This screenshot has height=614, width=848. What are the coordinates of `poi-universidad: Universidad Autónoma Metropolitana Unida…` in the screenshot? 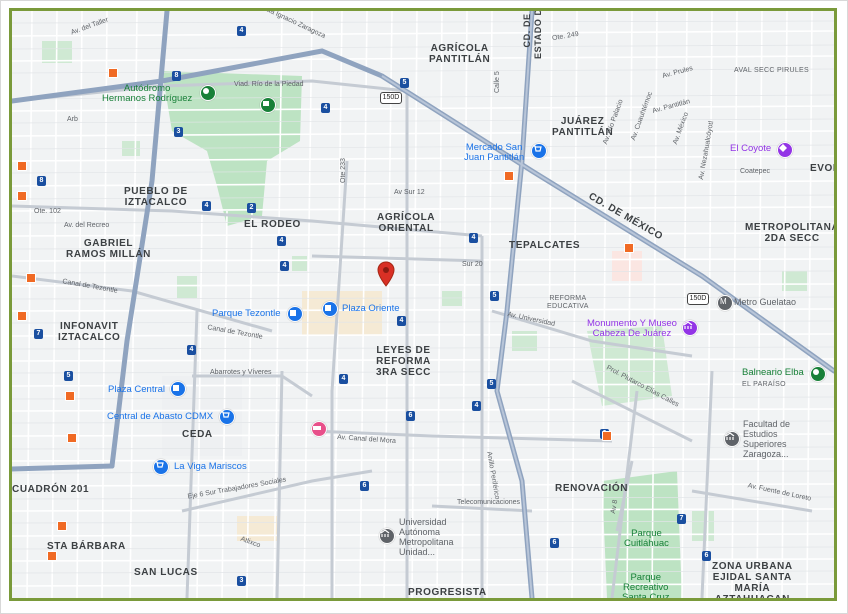 It's located at (426, 537).